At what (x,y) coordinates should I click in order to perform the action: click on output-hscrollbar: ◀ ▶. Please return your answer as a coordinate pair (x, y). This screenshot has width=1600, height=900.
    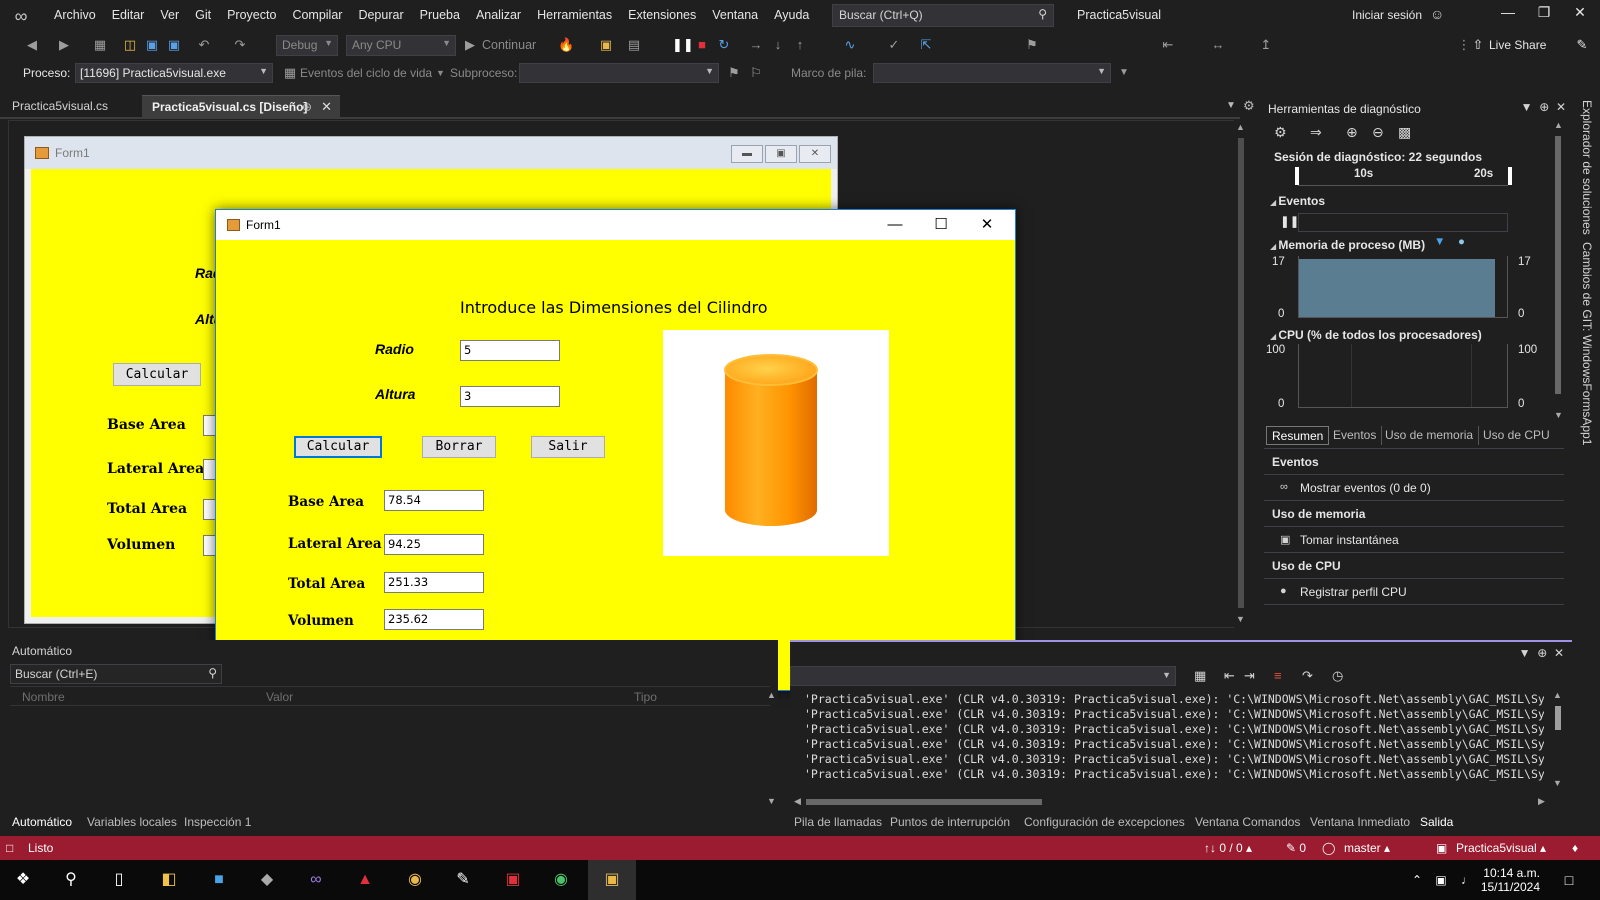
    Looking at the image, I should click on (1172, 802).